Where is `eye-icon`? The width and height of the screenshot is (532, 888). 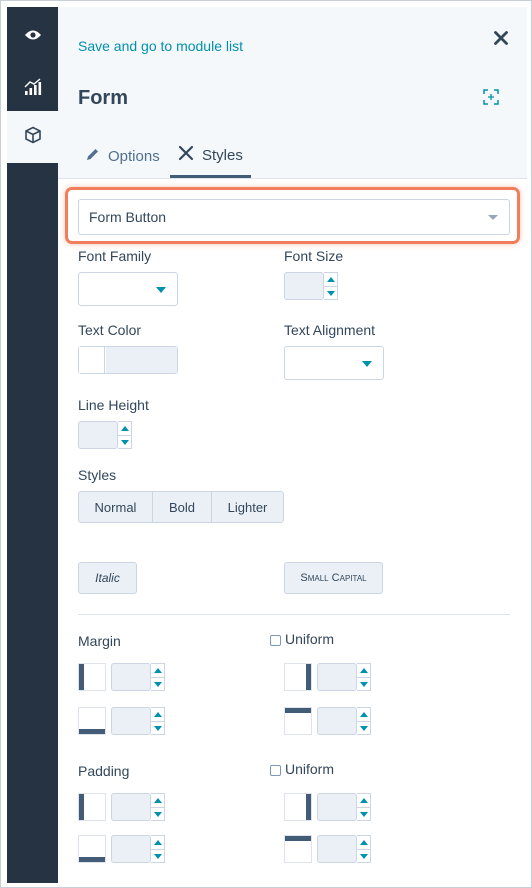
eye-icon is located at coordinates (33, 37).